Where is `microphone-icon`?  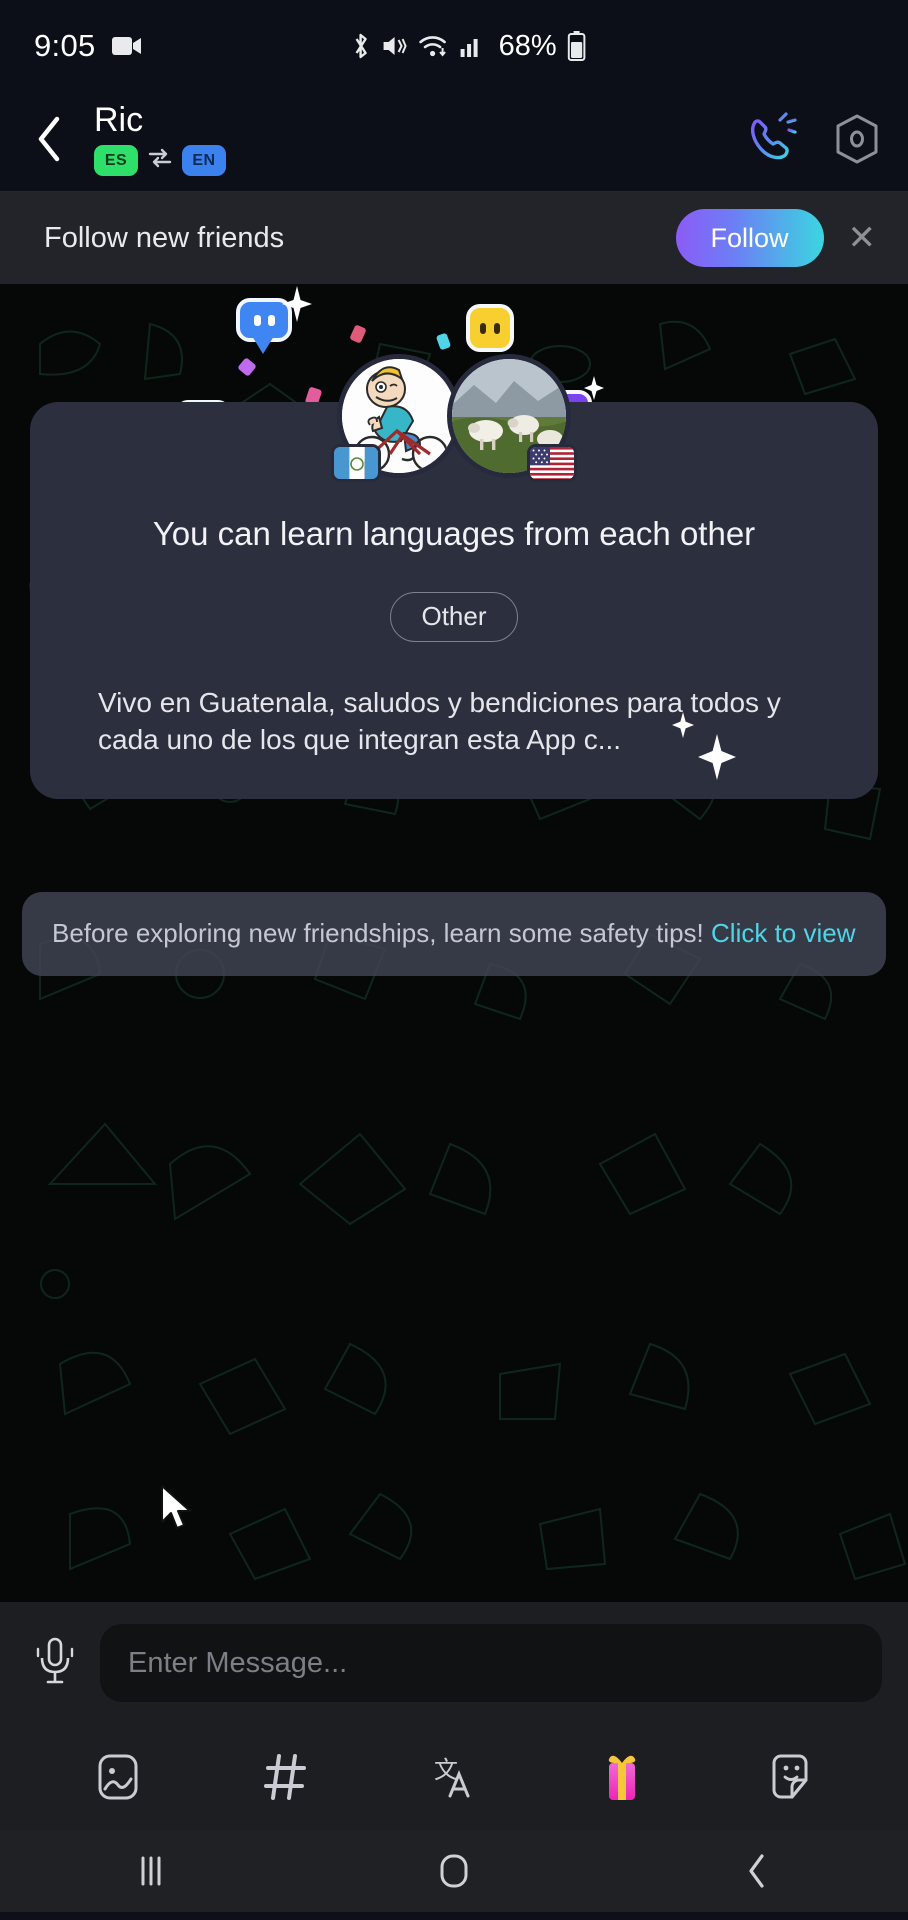
microphone-icon is located at coordinates (55, 1663).